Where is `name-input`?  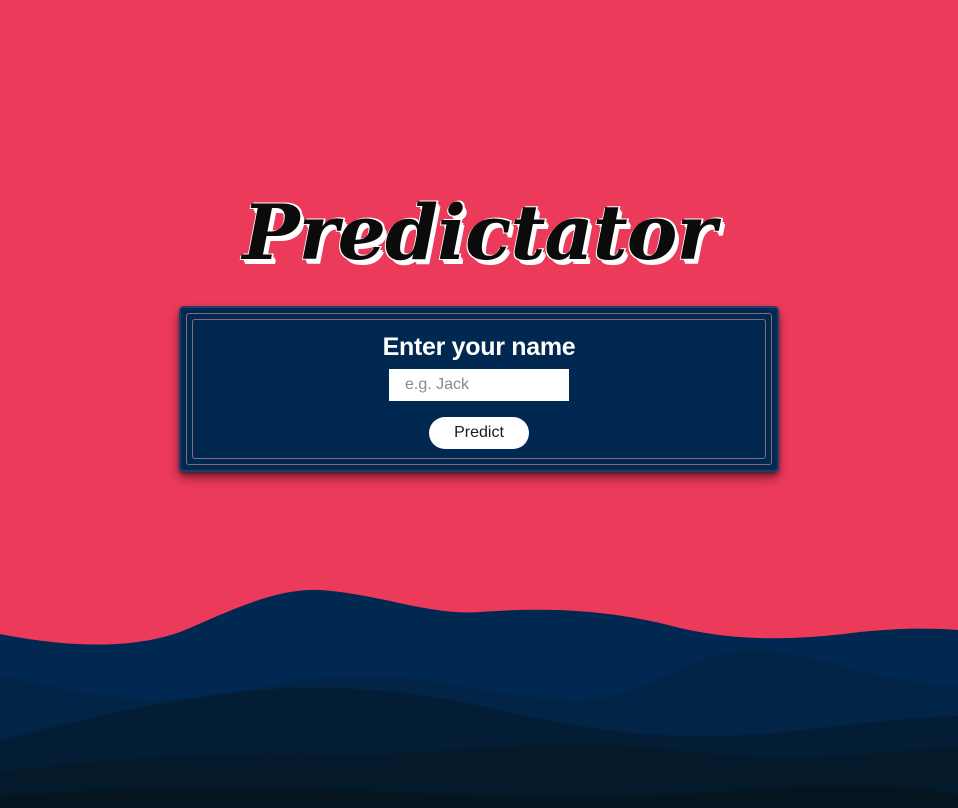
name-input is located at coordinates (479, 385).